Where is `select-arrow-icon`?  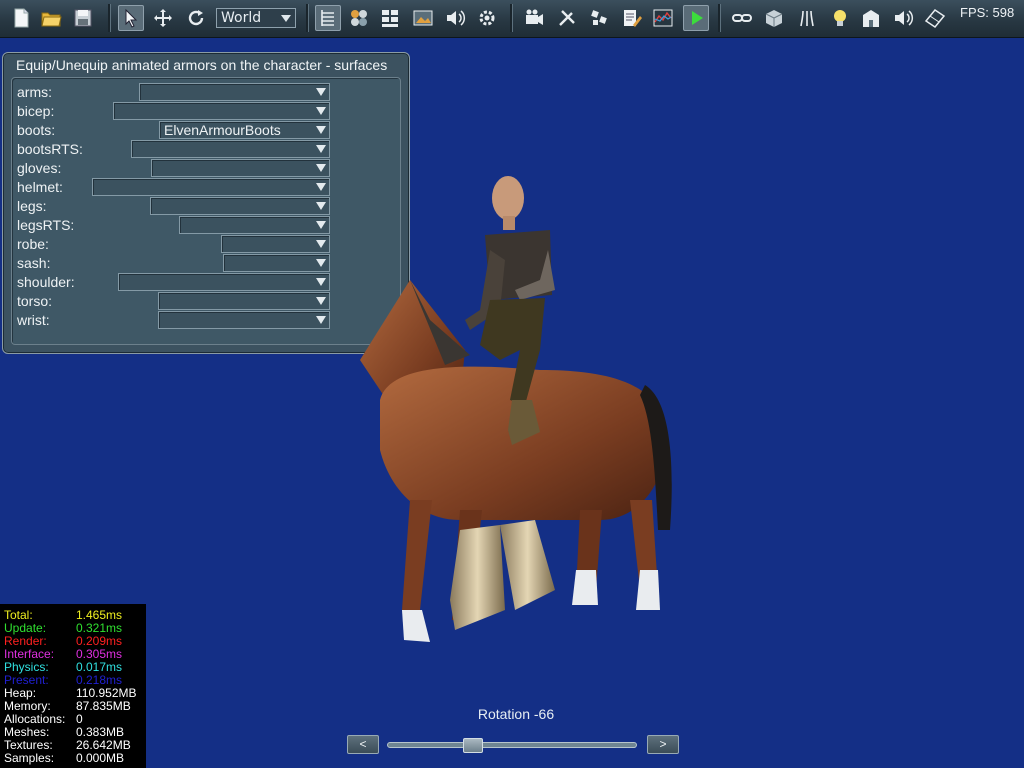 select-arrow-icon is located at coordinates (131, 18).